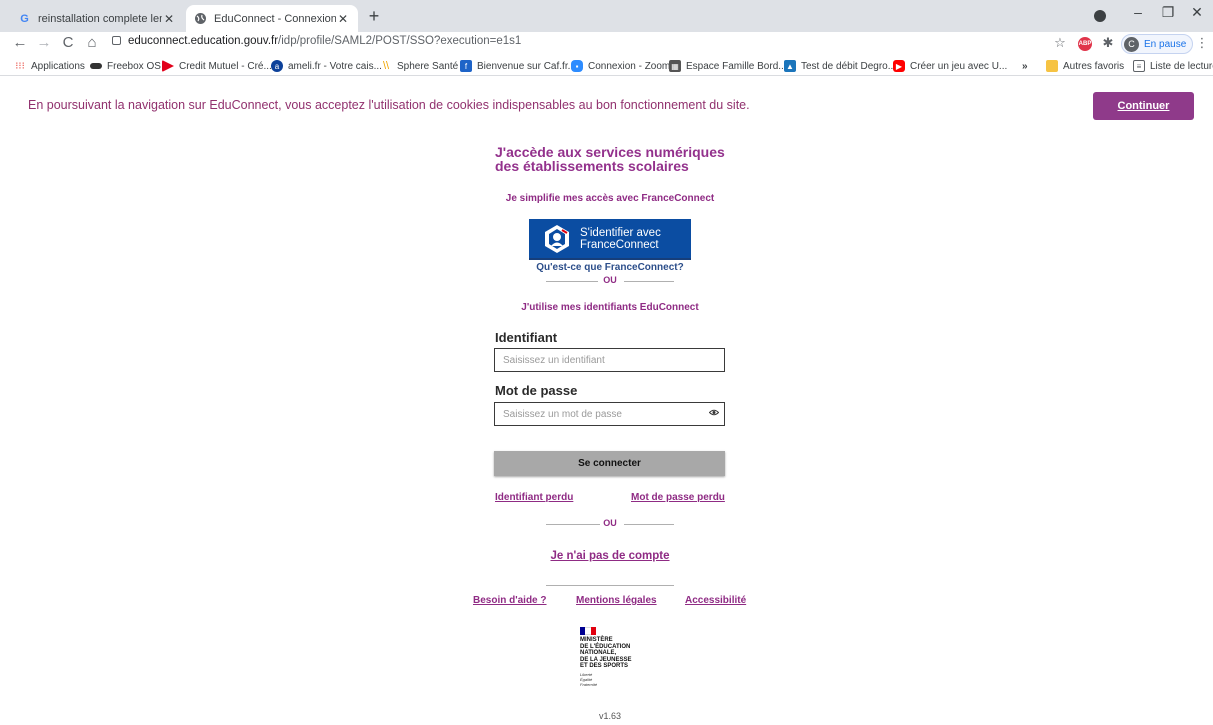  I want to click on tab-reinstallation: G reinstallation complete lenovo T5 ✕, so click(97, 18).